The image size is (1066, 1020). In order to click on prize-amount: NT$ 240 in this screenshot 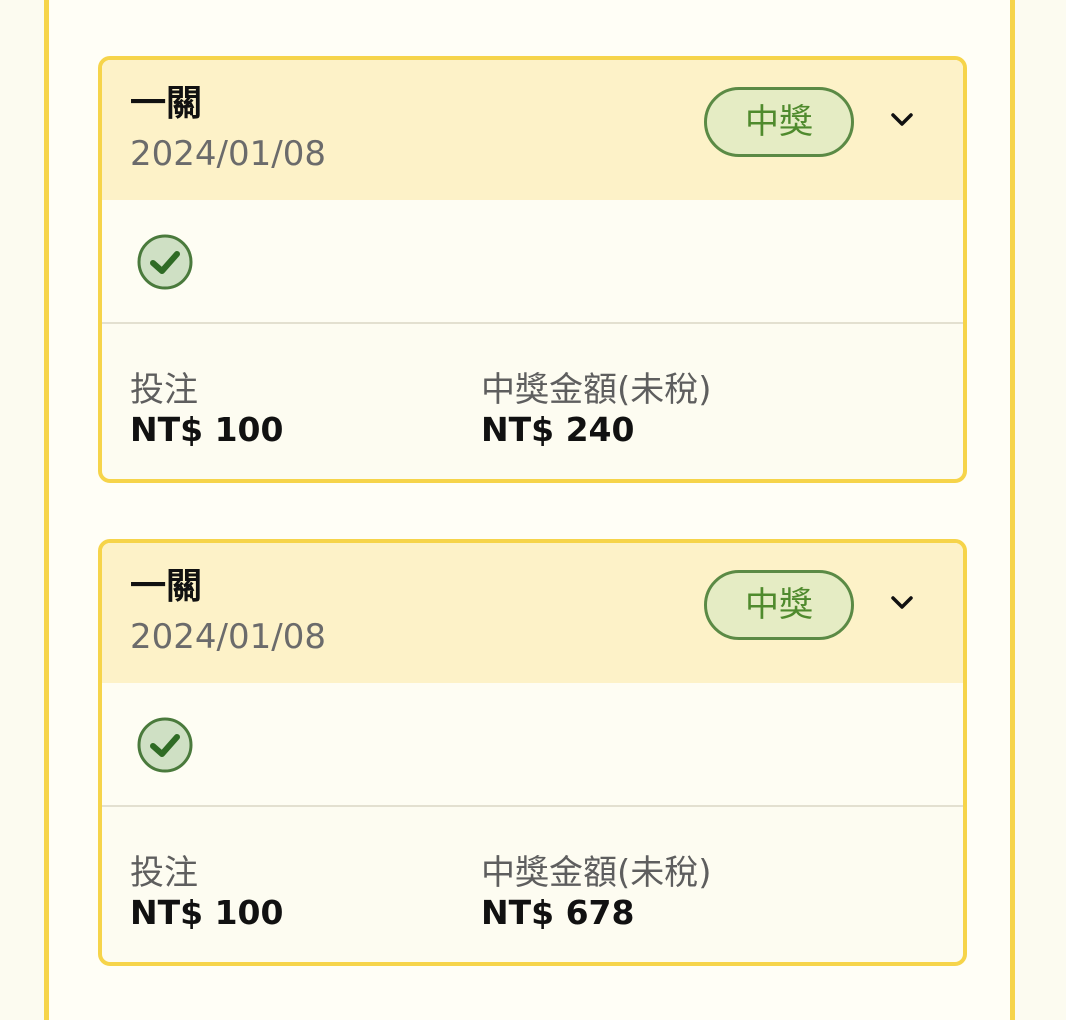, I will do `click(558, 429)`.